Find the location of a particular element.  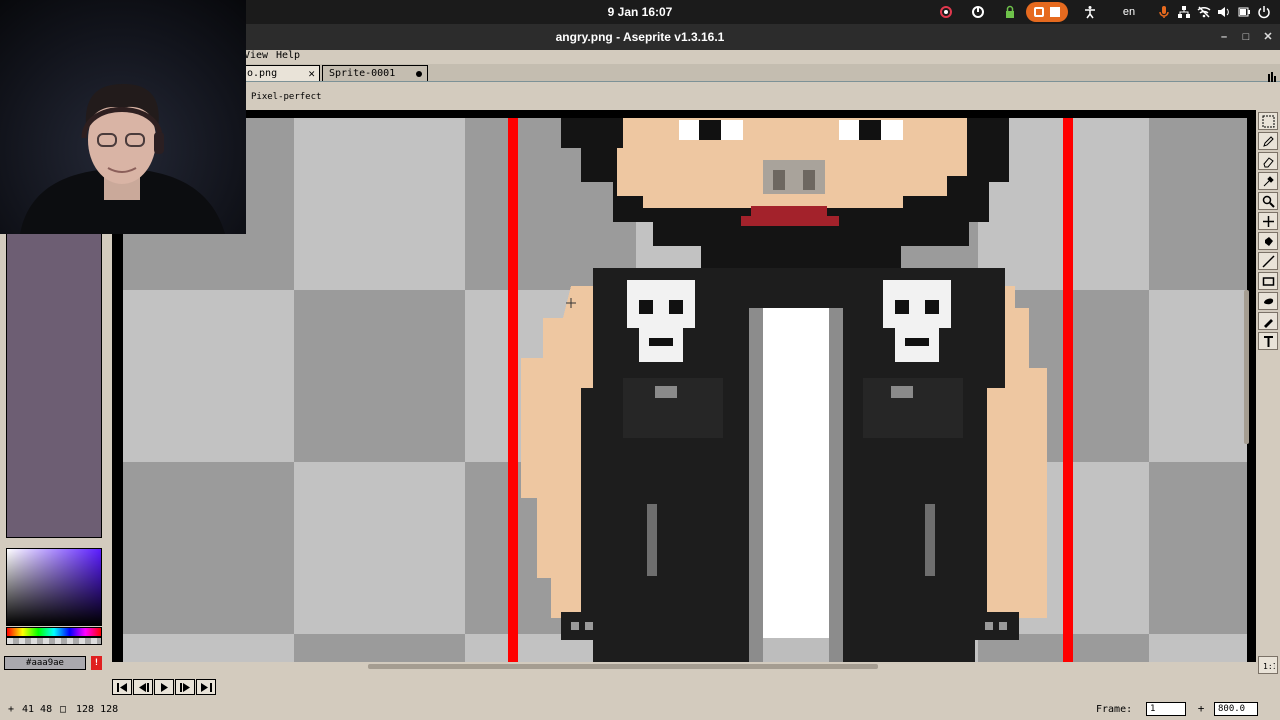

eraser-icon is located at coordinates (1268, 161).